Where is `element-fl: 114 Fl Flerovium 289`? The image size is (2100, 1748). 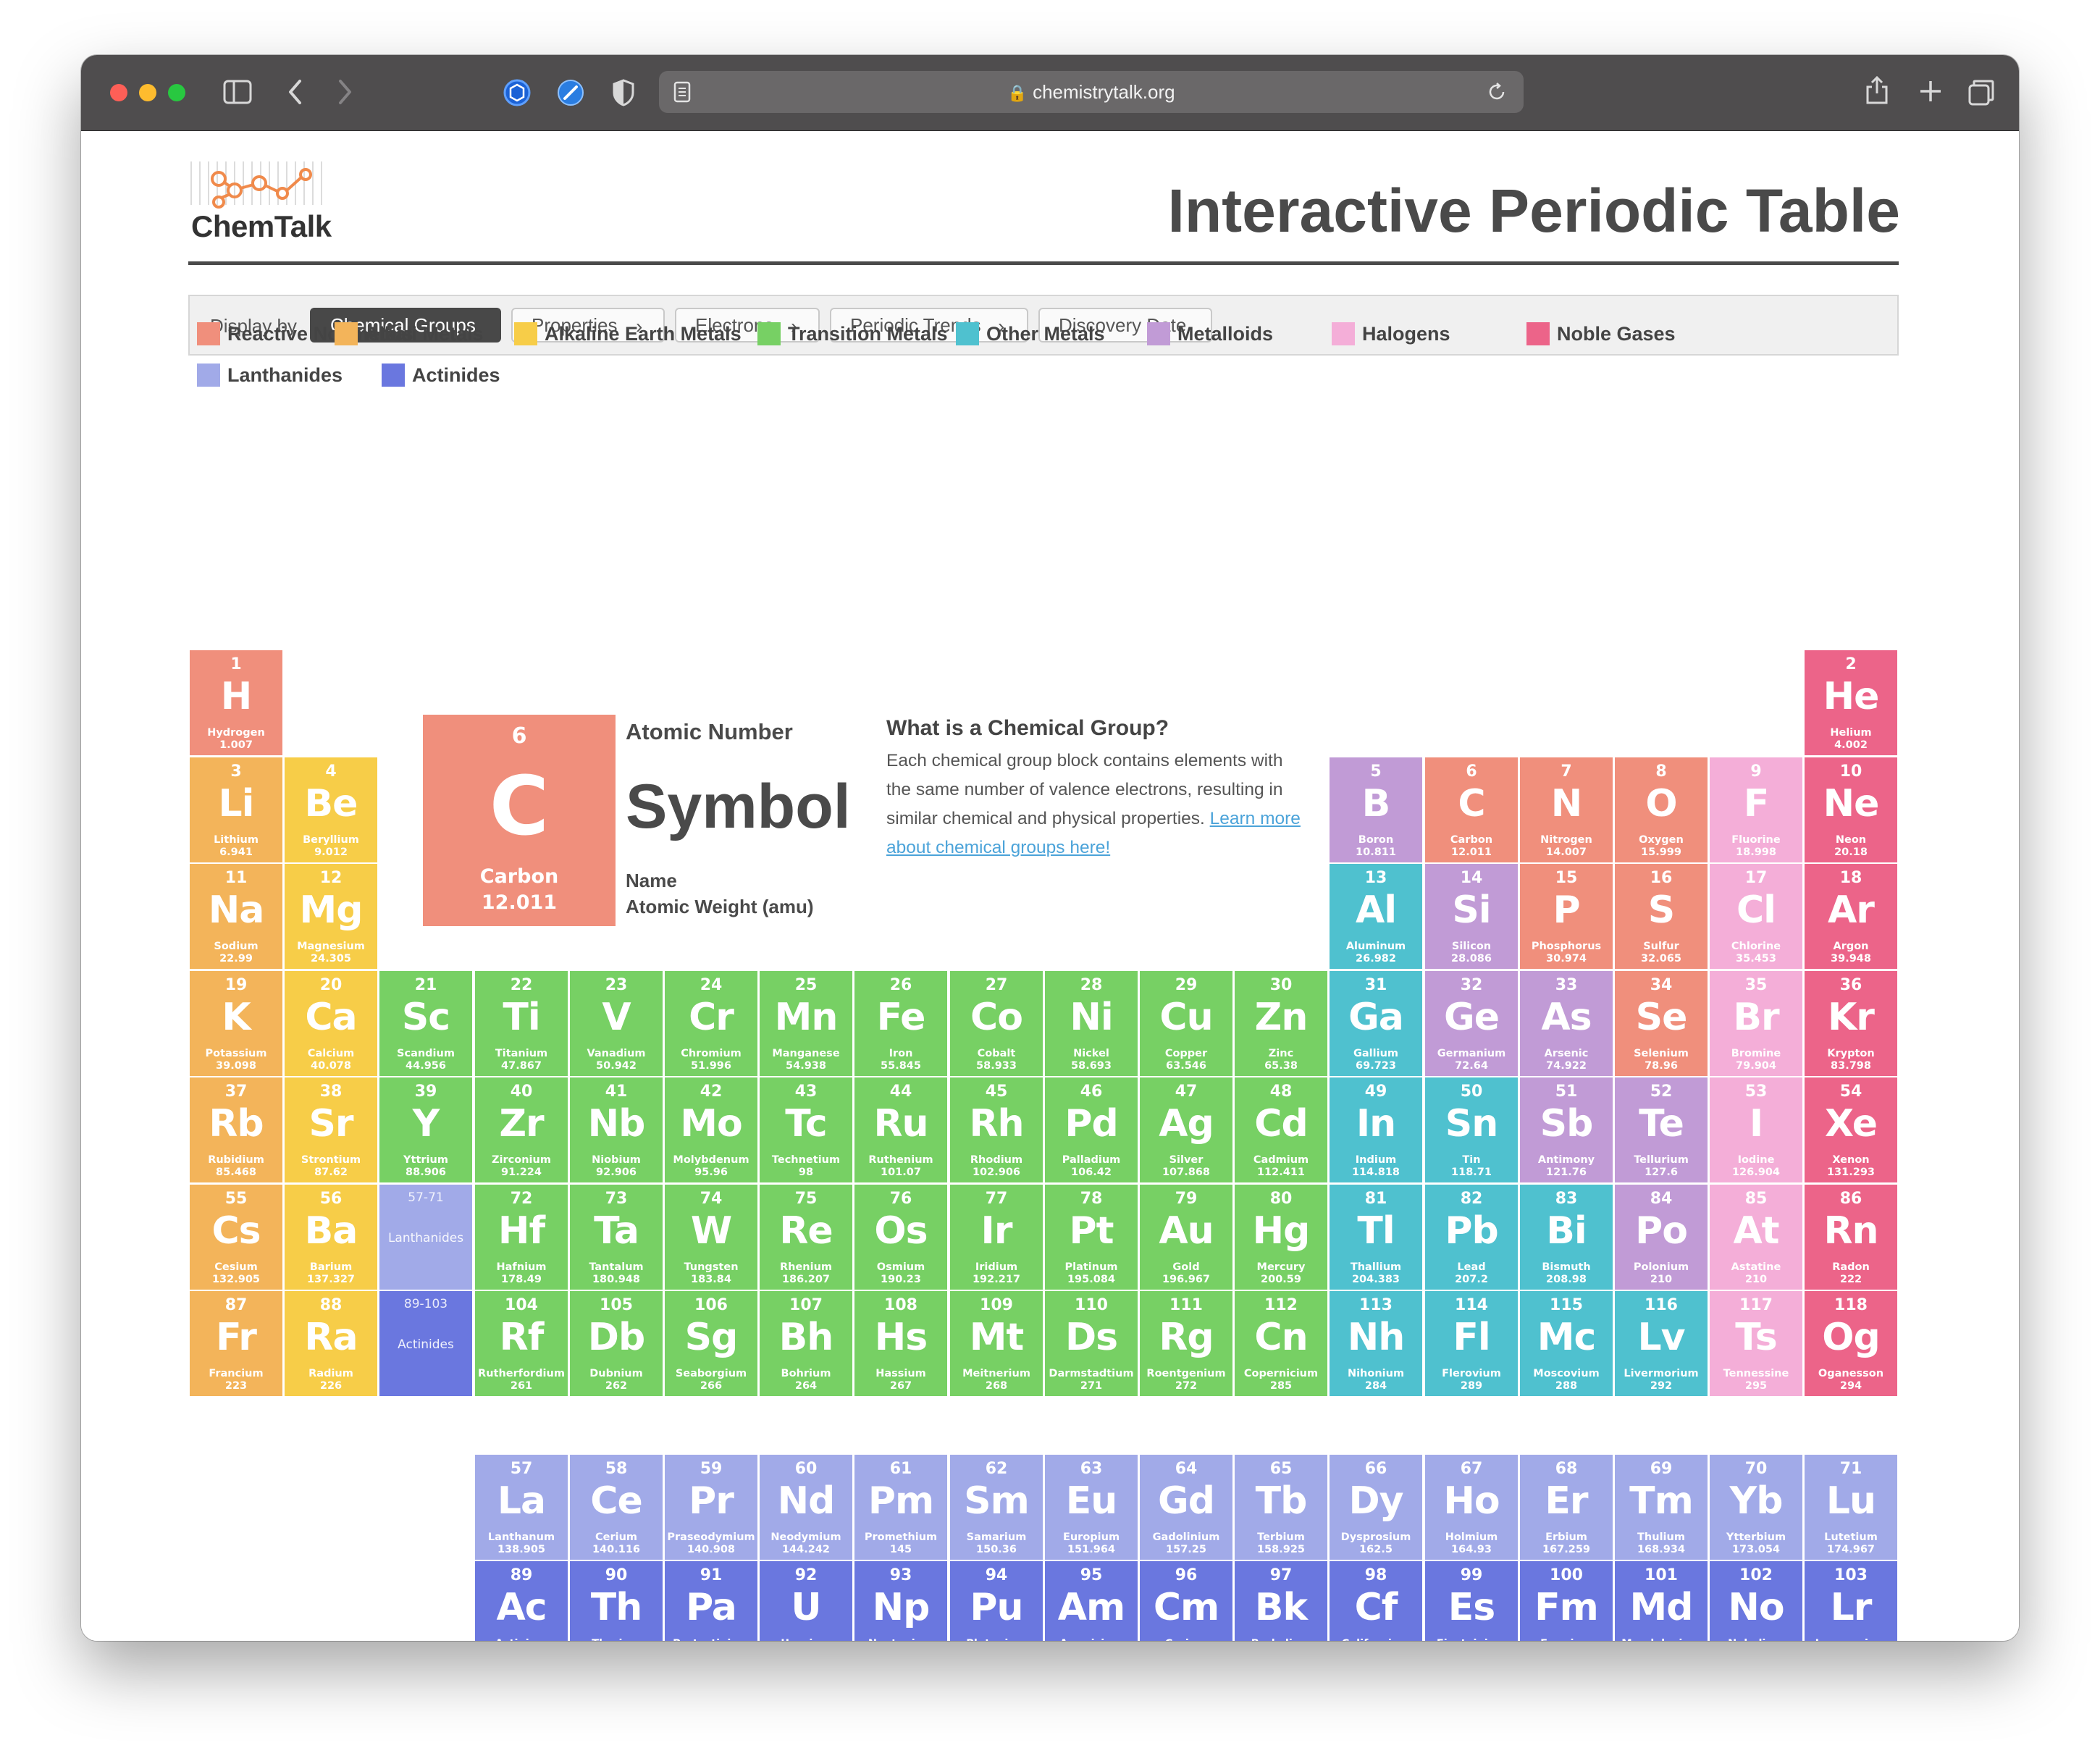
element-fl: 114 Fl Flerovium 289 is located at coordinates (1471, 1343).